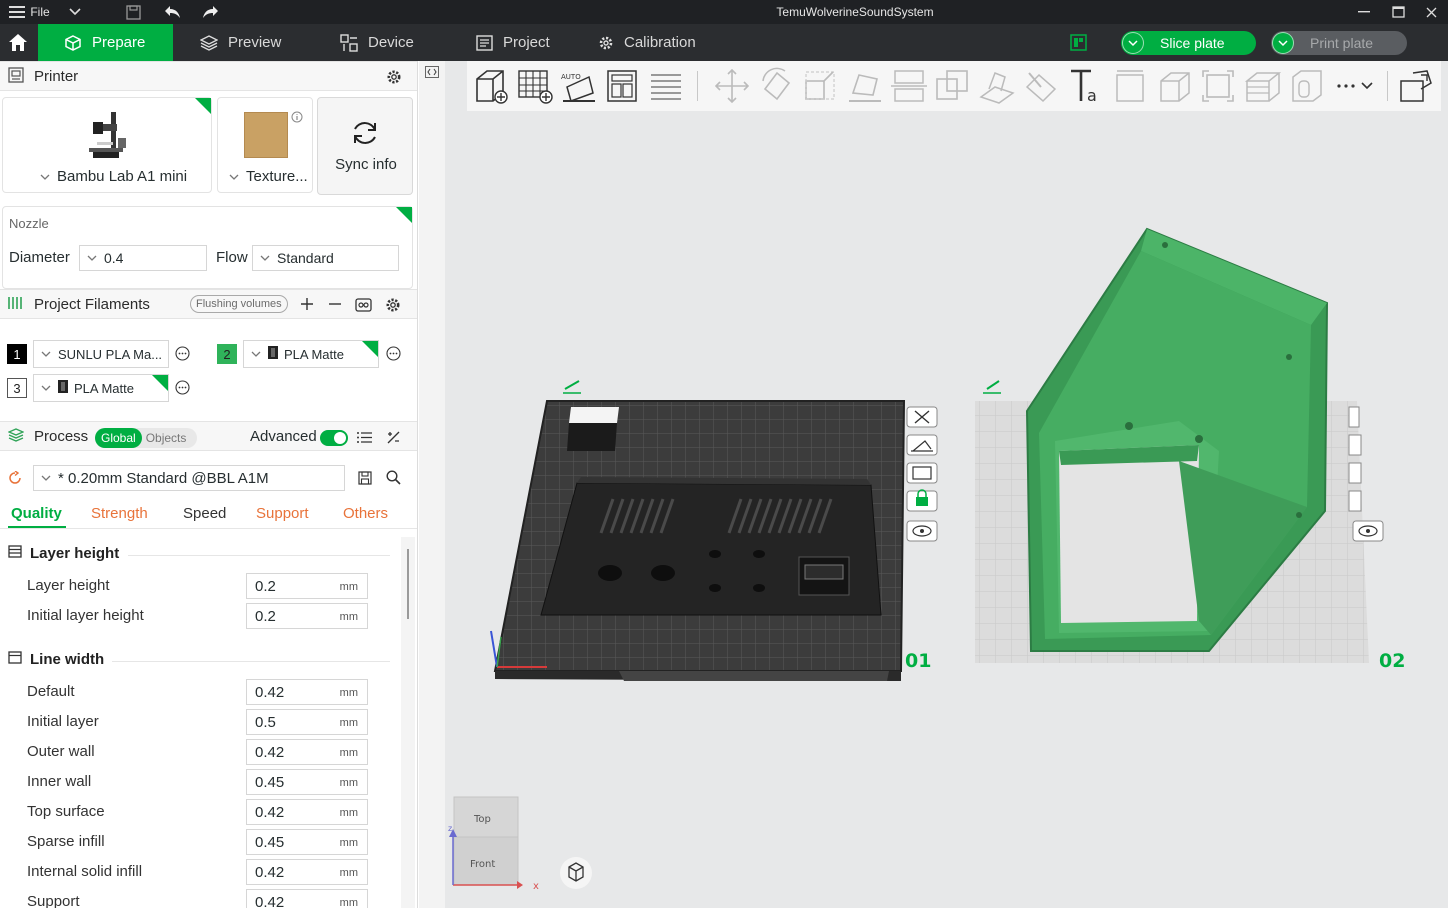  Describe the element at coordinates (482, 819) in the screenshot. I see `view-cube-top: Top` at that location.